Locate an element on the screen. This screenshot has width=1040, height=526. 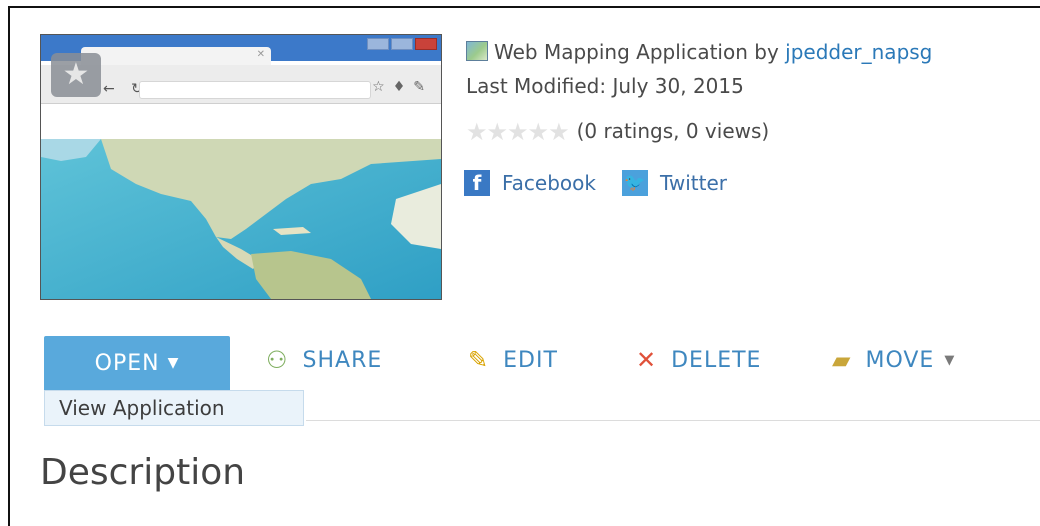
edit-label: EDIT is located at coordinates (530, 360).